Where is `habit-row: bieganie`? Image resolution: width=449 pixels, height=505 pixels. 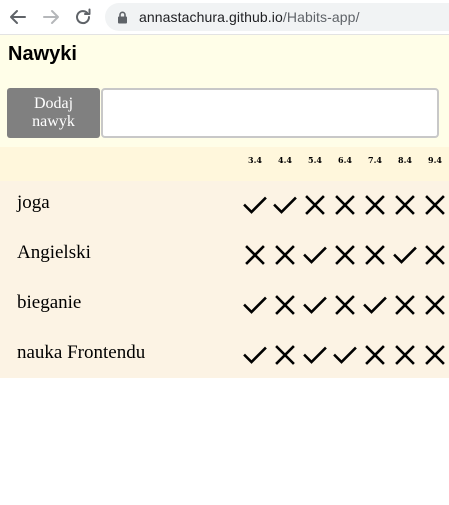
habit-row: bieganie is located at coordinates (224, 306).